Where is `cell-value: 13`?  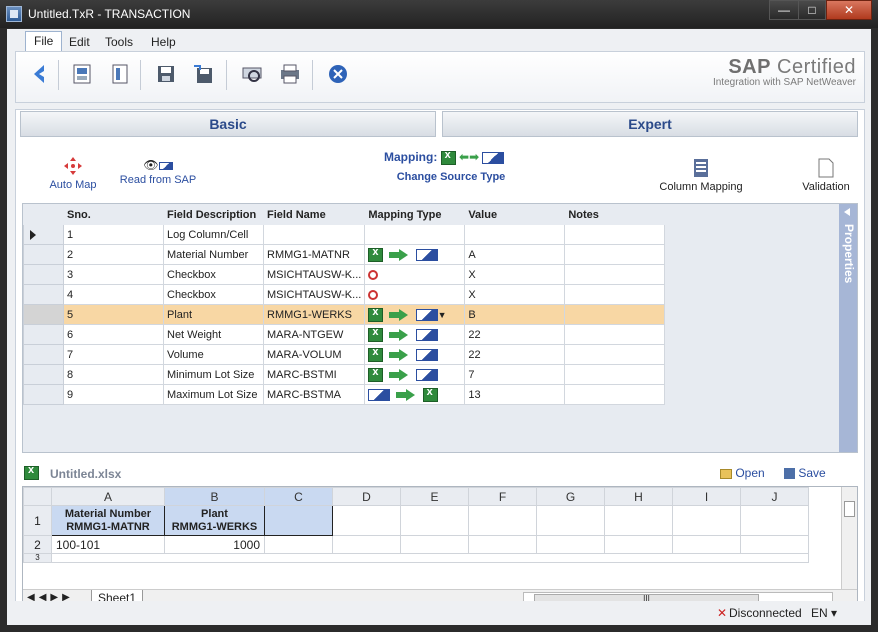
cell-value: 13 is located at coordinates (515, 394).